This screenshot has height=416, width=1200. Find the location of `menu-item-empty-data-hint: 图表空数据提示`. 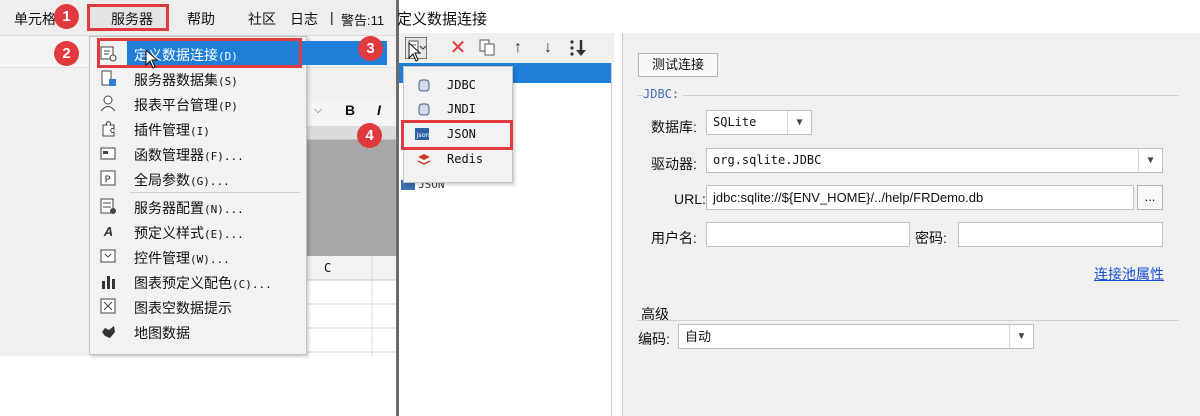

menu-item-empty-data-hint: 图表空数据提示 is located at coordinates (198, 306).